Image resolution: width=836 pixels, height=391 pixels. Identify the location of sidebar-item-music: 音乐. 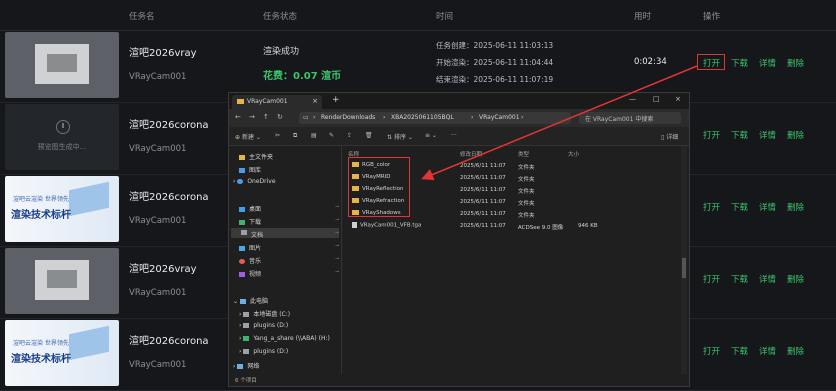
(250, 260).